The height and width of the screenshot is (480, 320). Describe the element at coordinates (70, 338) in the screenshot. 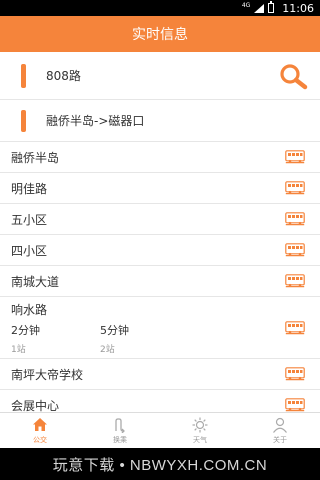

I see `arrival-info: 2分钟 1站 5分钟 2站` at that location.